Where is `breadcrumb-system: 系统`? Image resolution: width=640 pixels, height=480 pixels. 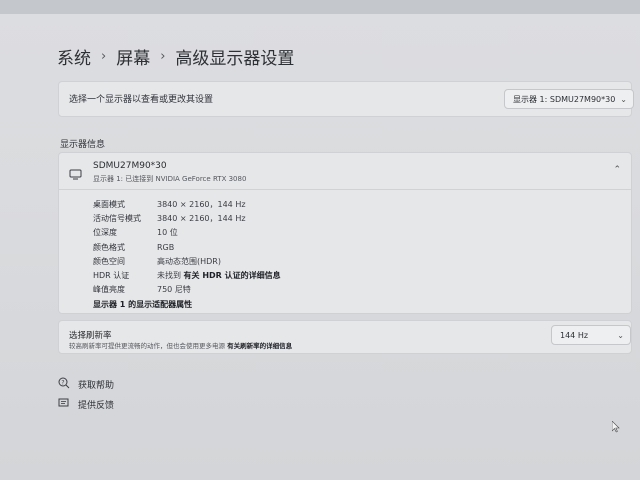
breadcrumb-system: 系统 is located at coordinates (74, 56).